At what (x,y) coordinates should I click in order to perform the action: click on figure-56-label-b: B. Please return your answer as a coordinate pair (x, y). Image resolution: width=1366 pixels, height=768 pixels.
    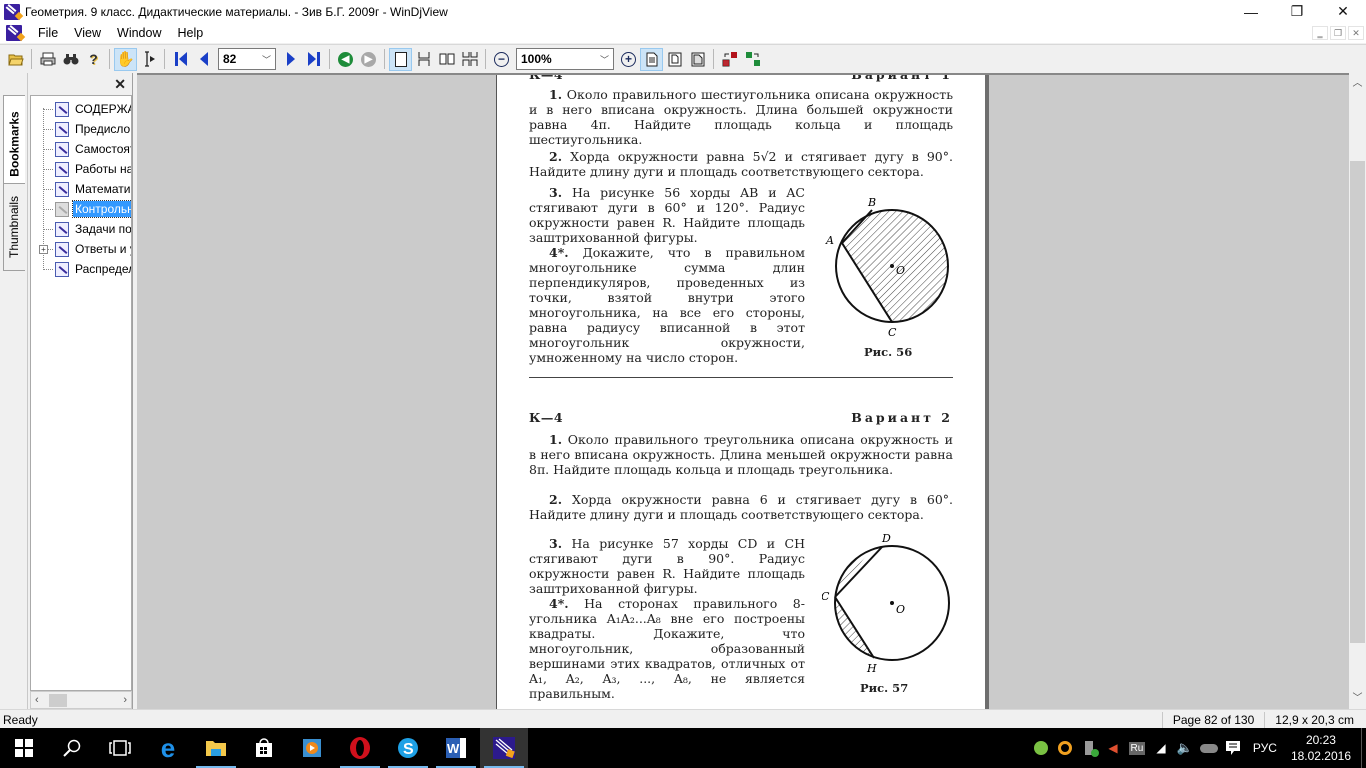
    Looking at the image, I should click on (871, 202).